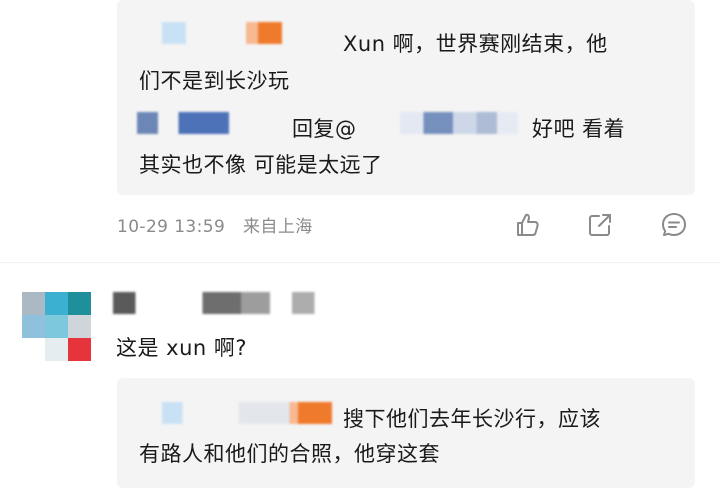 The width and height of the screenshot is (720, 488). What do you see at coordinates (475, 44) in the screenshot?
I see `reply-text-line: Xun 啊，世界赛刚结束，他` at bounding box center [475, 44].